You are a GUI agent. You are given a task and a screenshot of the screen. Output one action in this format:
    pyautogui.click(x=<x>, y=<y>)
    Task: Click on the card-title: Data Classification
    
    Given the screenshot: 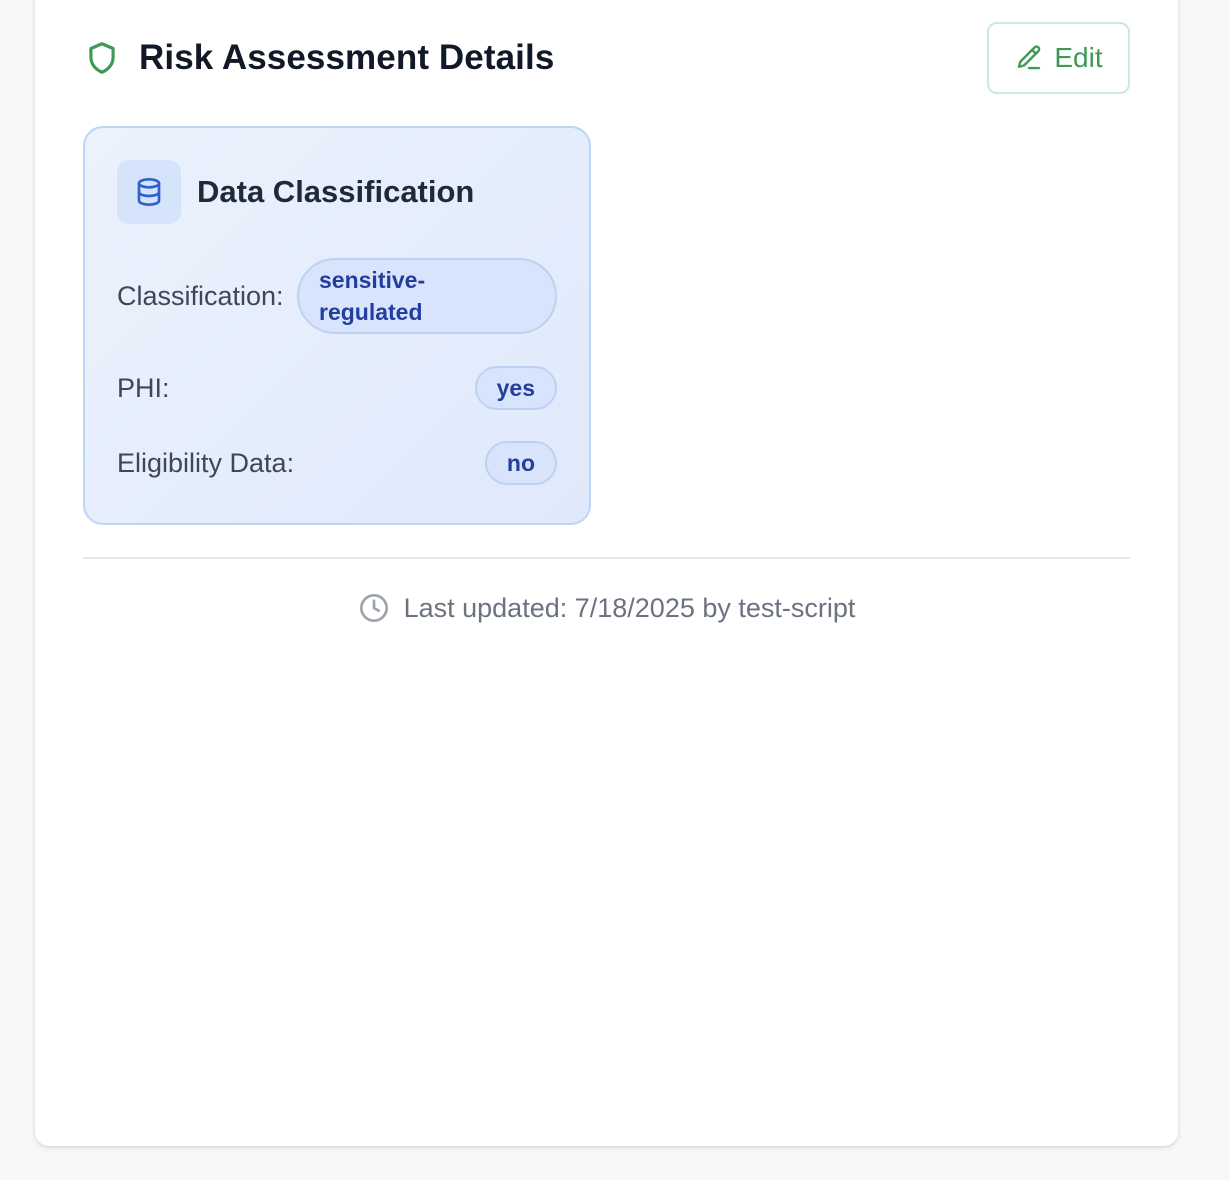 What is the action you would take?
    pyautogui.click(x=336, y=191)
    